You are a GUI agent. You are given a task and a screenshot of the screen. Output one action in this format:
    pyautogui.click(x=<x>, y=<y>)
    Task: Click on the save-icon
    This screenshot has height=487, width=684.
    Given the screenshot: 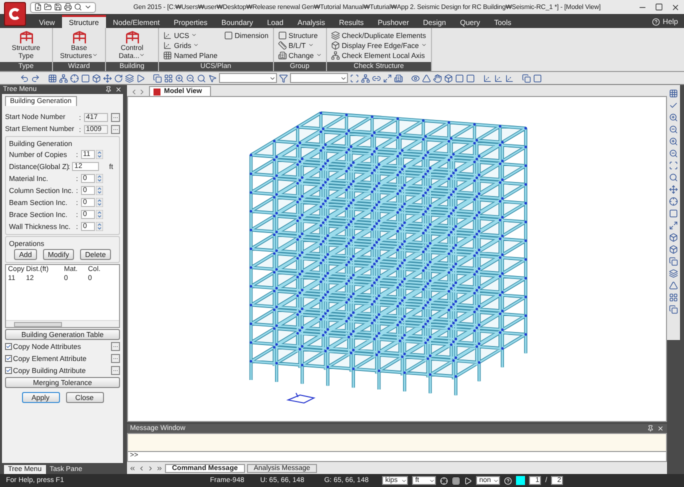 What is the action you would take?
    pyautogui.click(x=58, y=7)
    